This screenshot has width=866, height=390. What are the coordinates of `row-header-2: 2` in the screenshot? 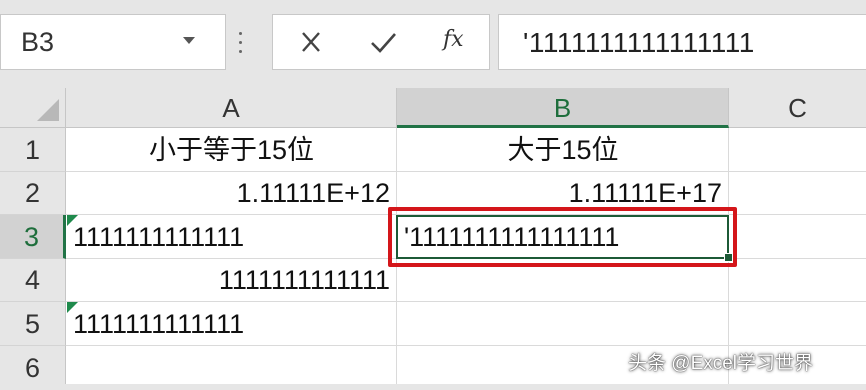 It's located at (33, 193).